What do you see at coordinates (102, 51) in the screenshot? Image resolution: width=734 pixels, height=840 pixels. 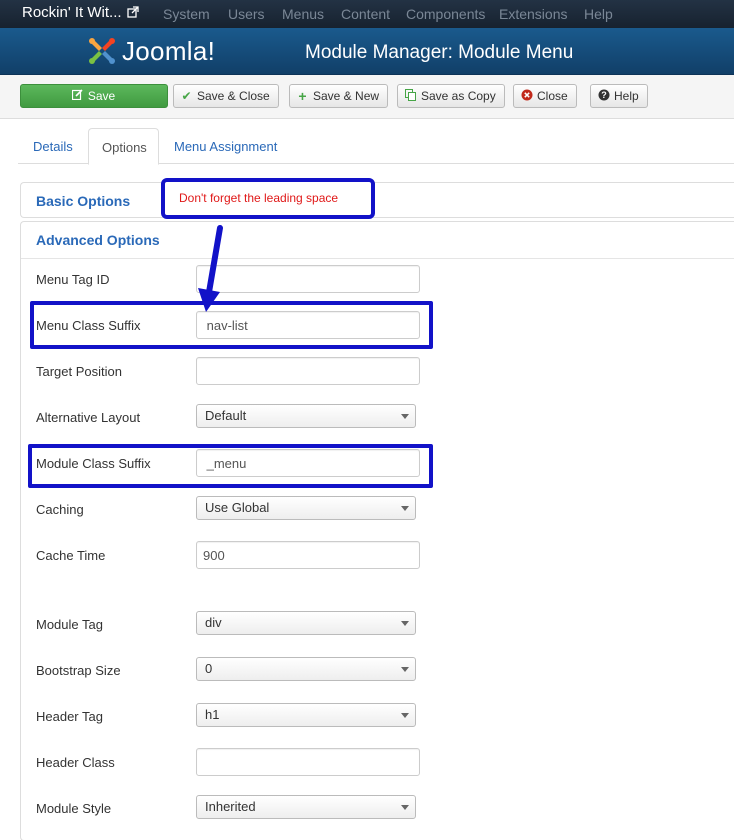 I see `joomla-logo-icon` at bounding box center [102, 51].